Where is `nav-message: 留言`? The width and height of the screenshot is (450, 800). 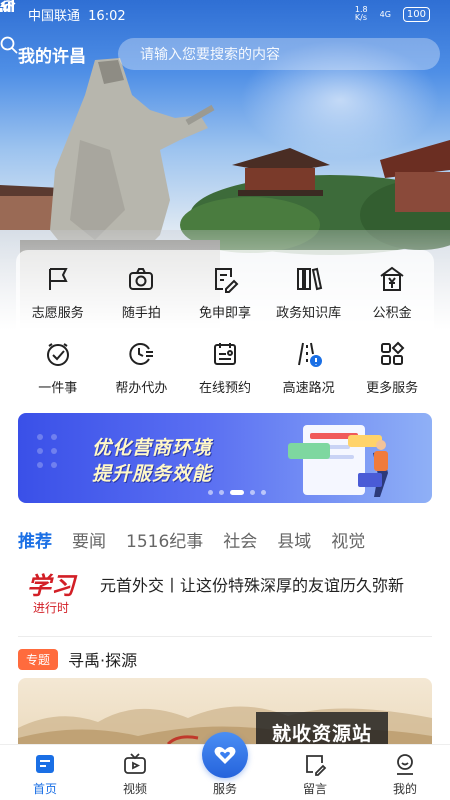
nav-message: 留言 is located at coordinates (315, 772).